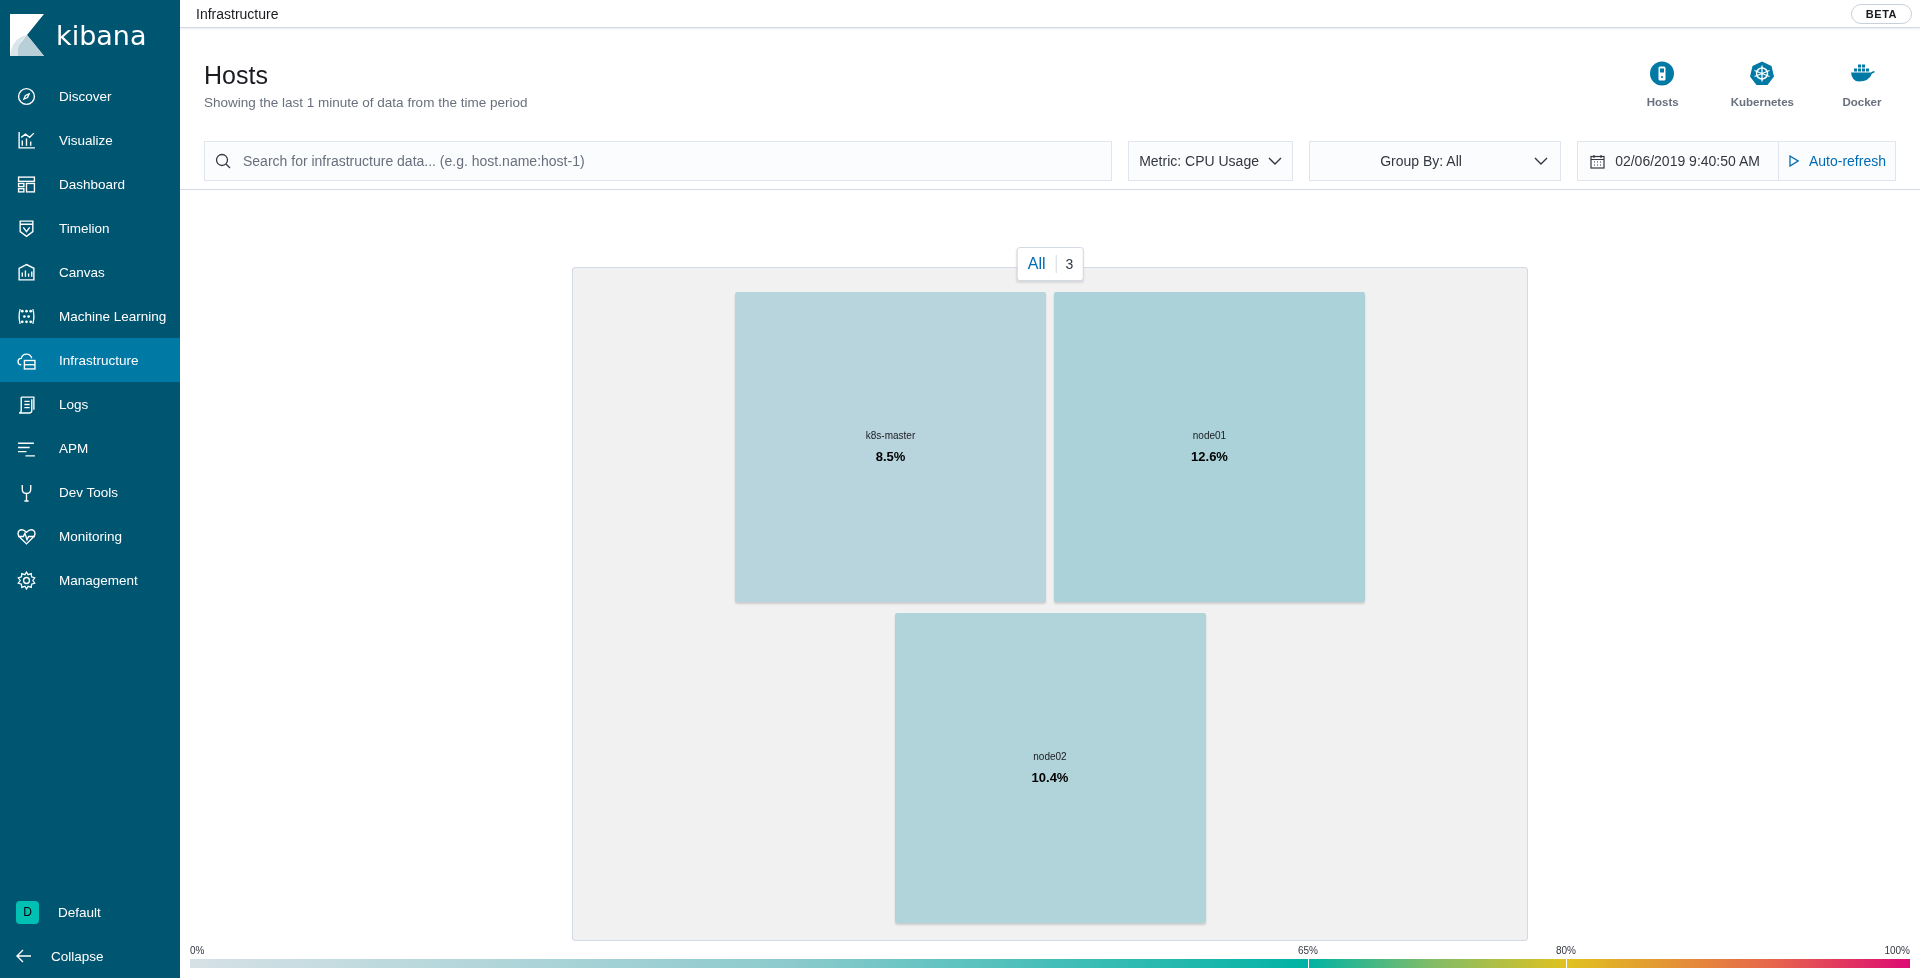  I want to click on collapse-link: Collapse, so click(77, 956).